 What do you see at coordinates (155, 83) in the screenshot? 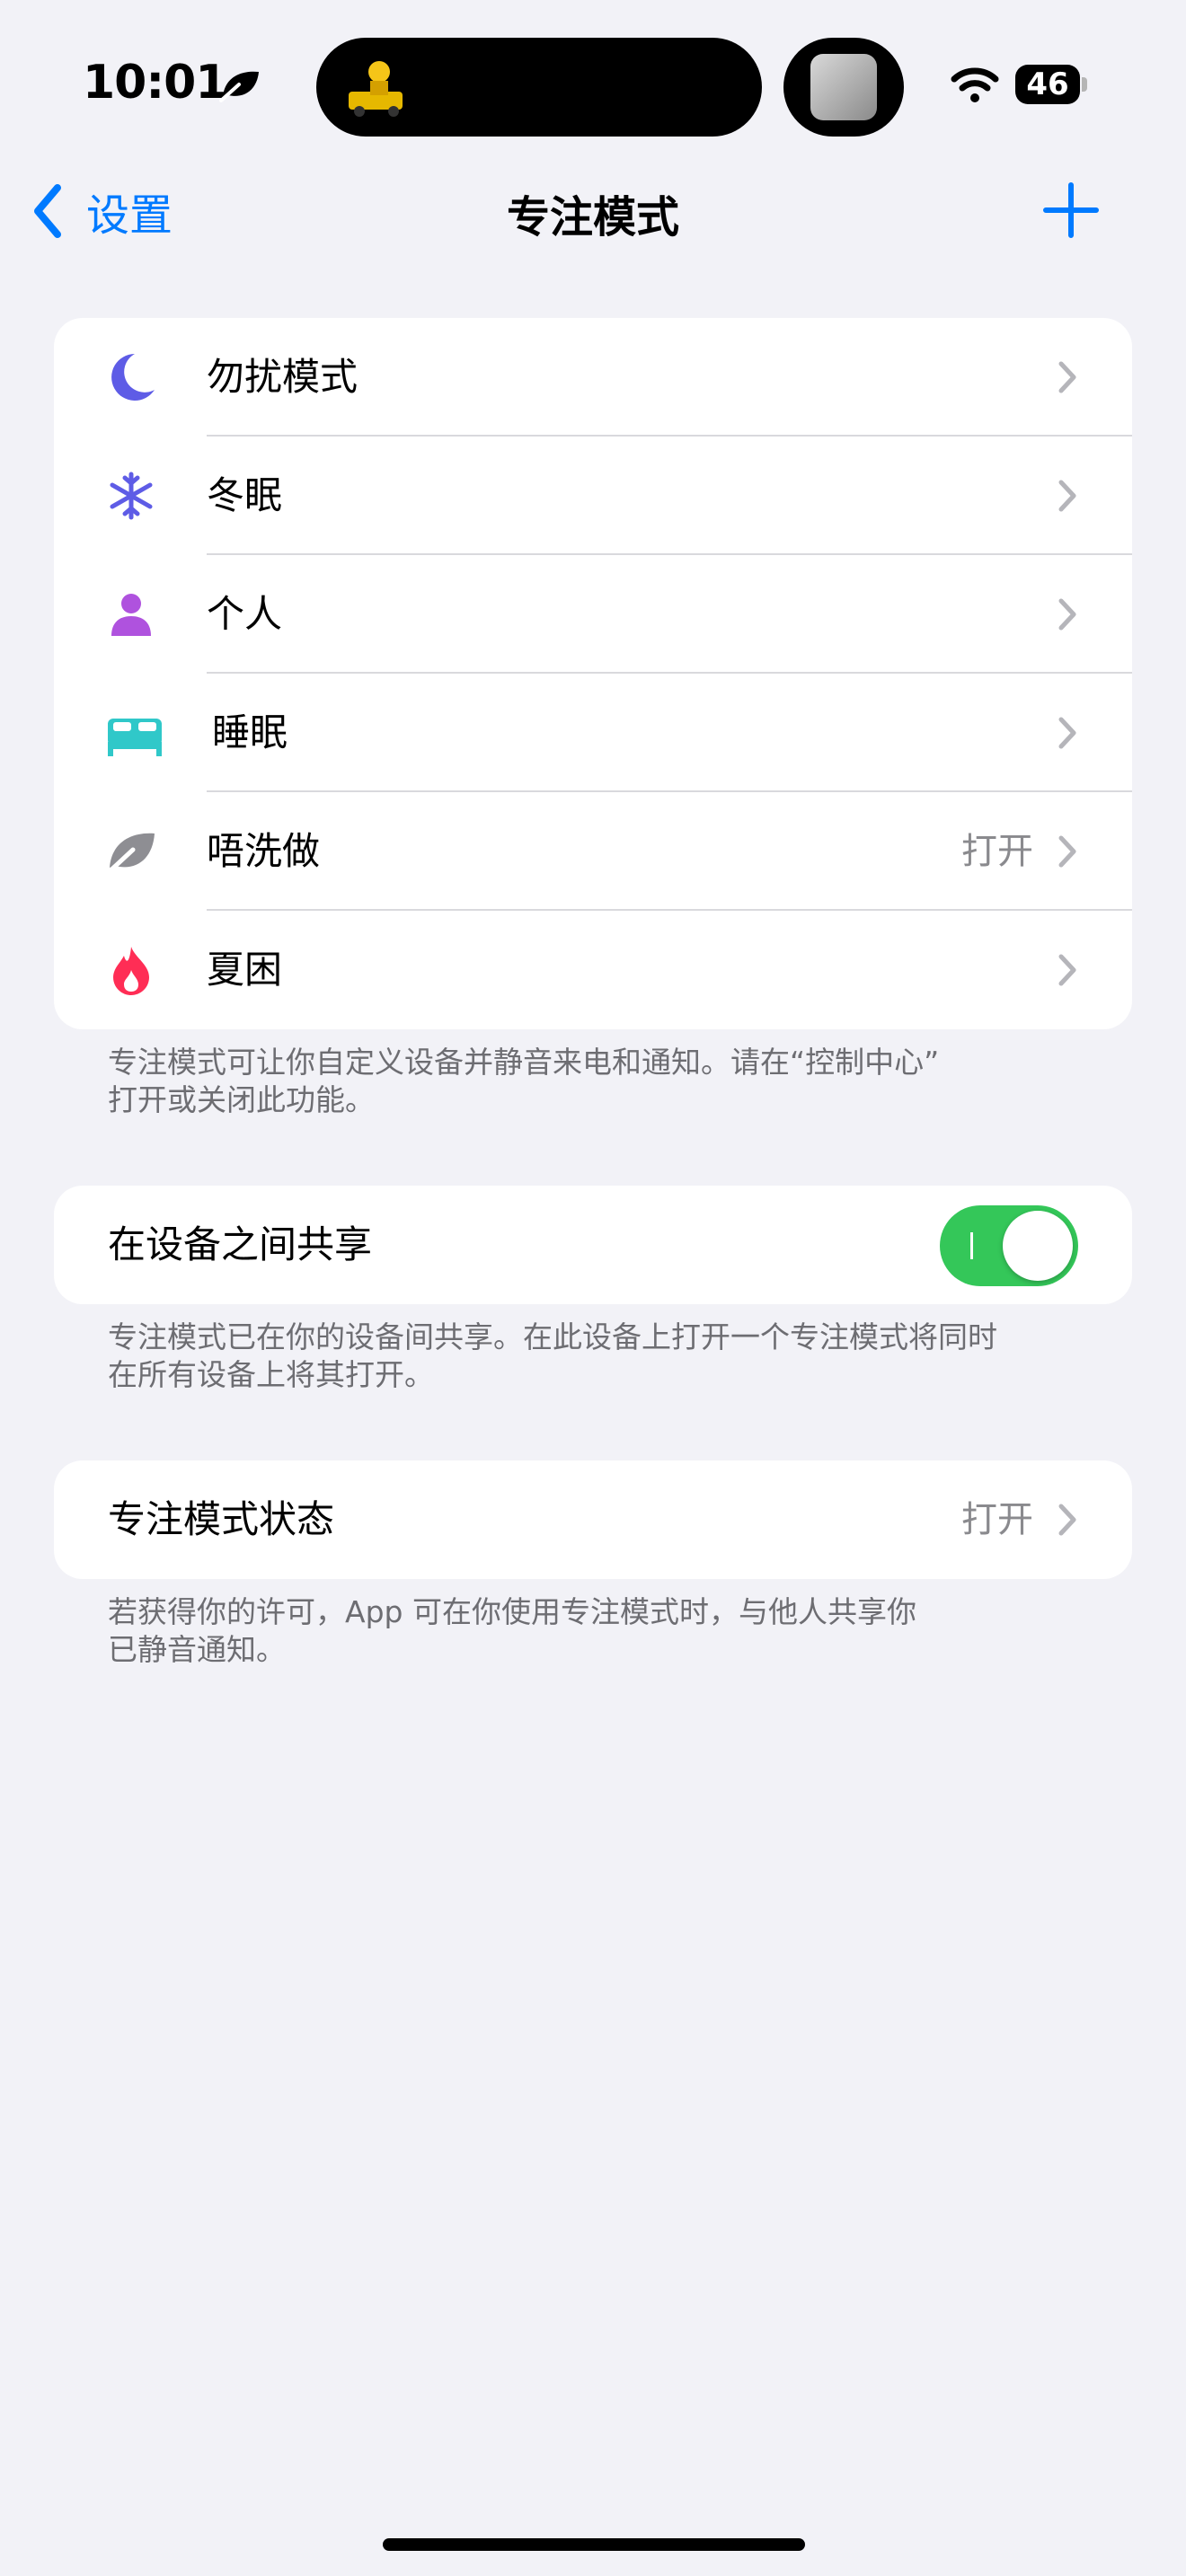
I see `status-time: 10:01` at bounding box center [155, 83].